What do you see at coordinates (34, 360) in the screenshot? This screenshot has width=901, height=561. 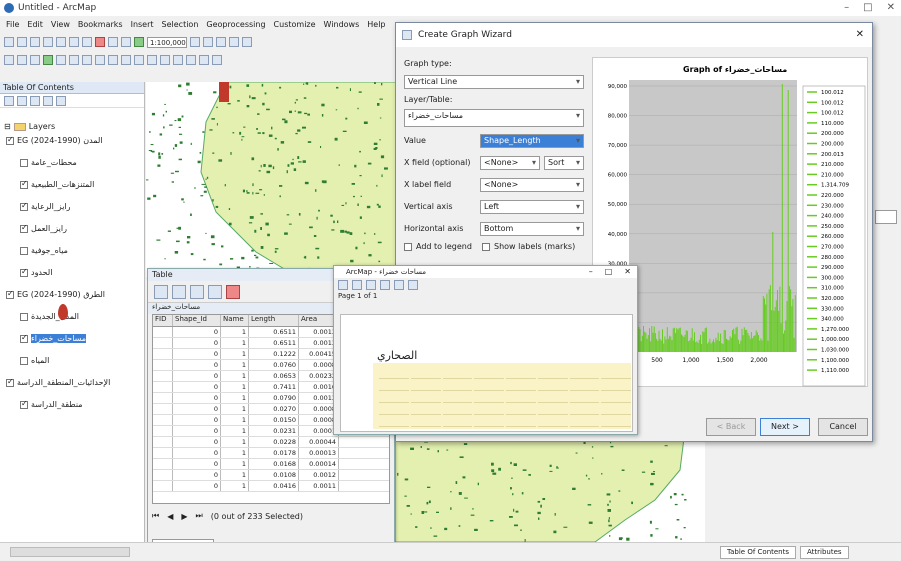 I see `toc-layer-item: المياه` at bounding box center [34, 360].